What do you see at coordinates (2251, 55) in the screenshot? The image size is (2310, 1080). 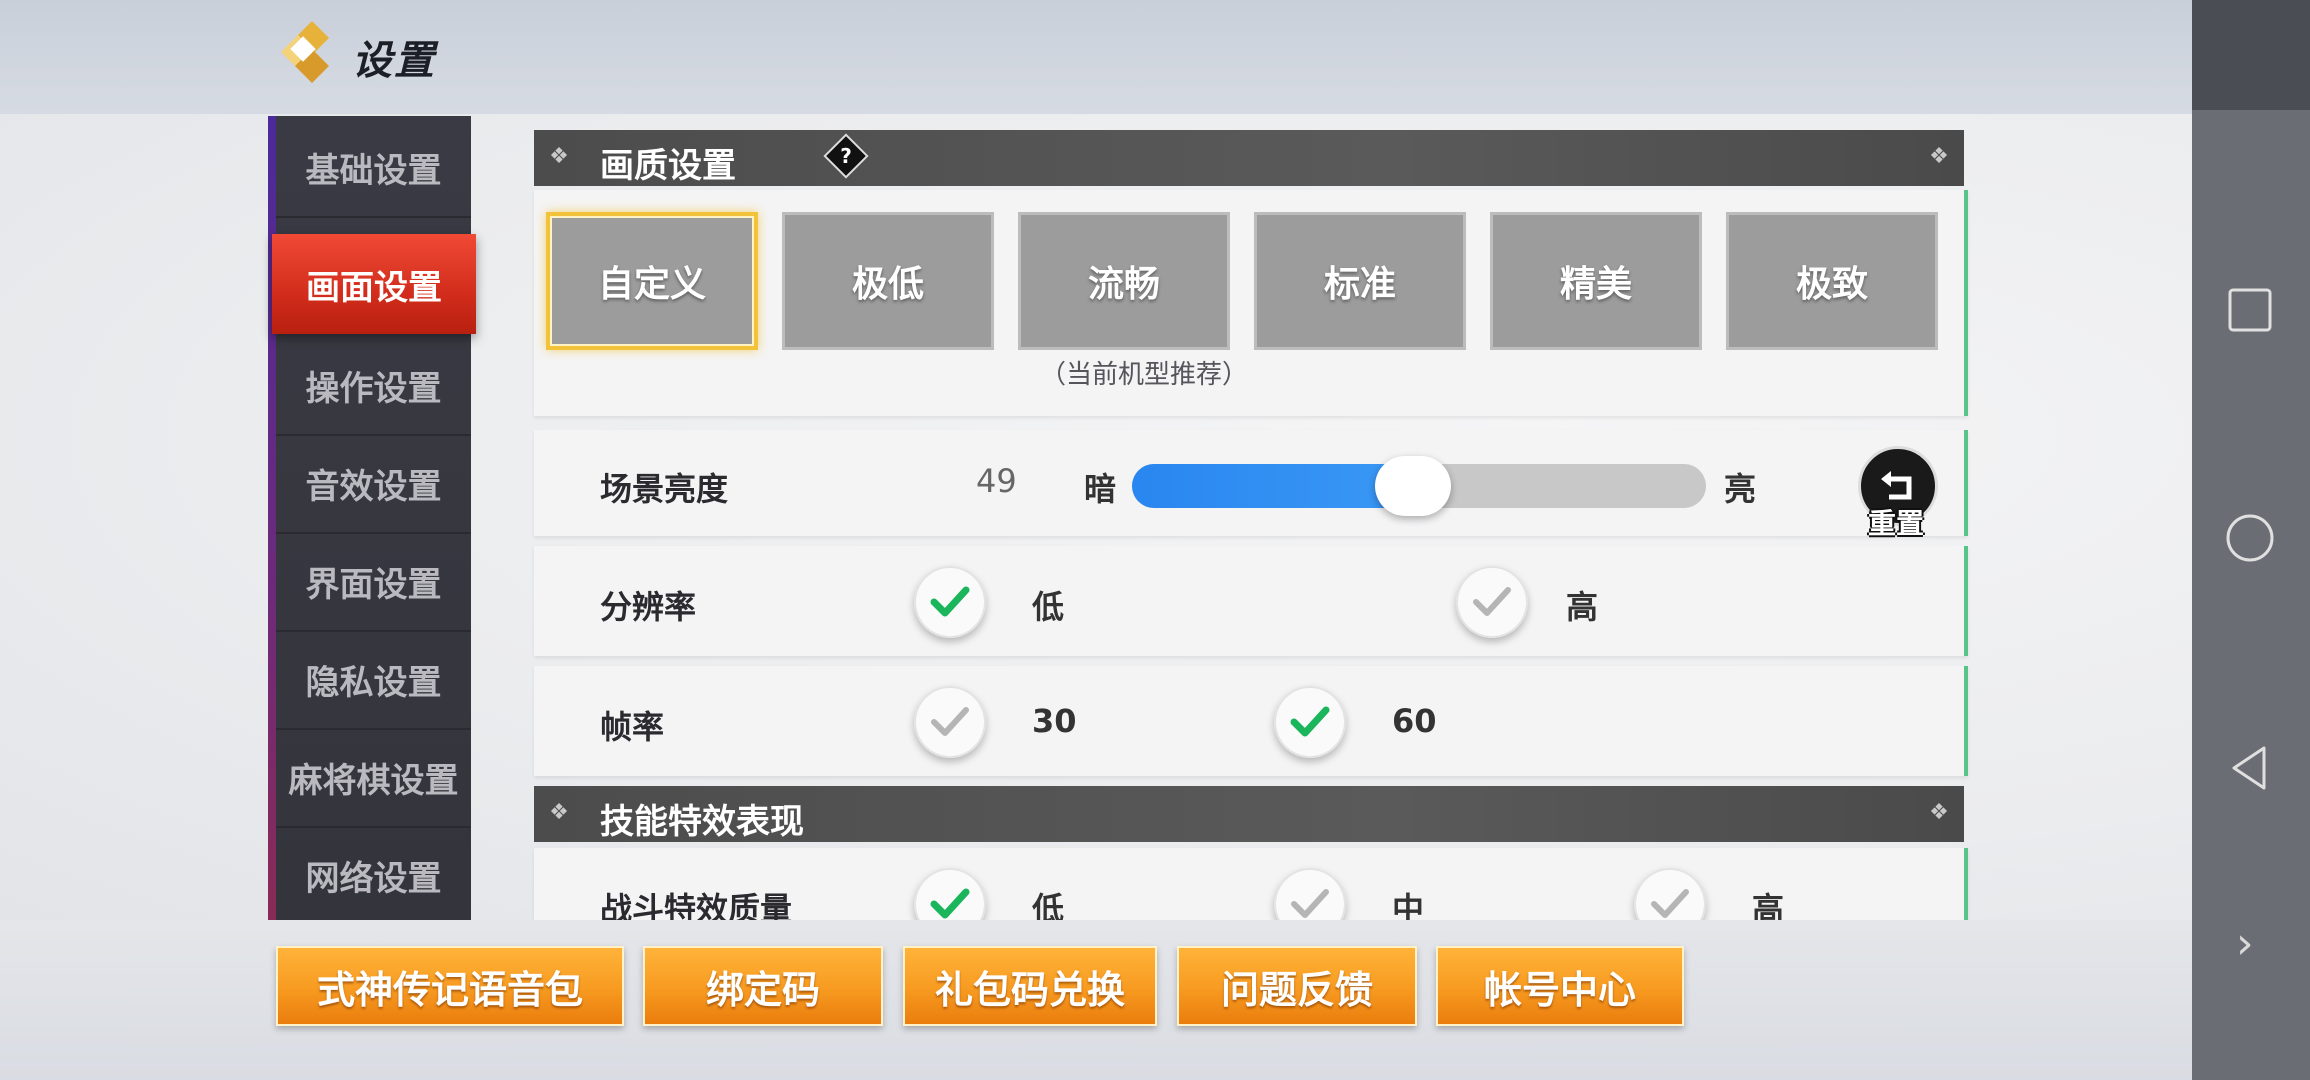 I see `nav-bar-top` at bounding box center [2251, 55].